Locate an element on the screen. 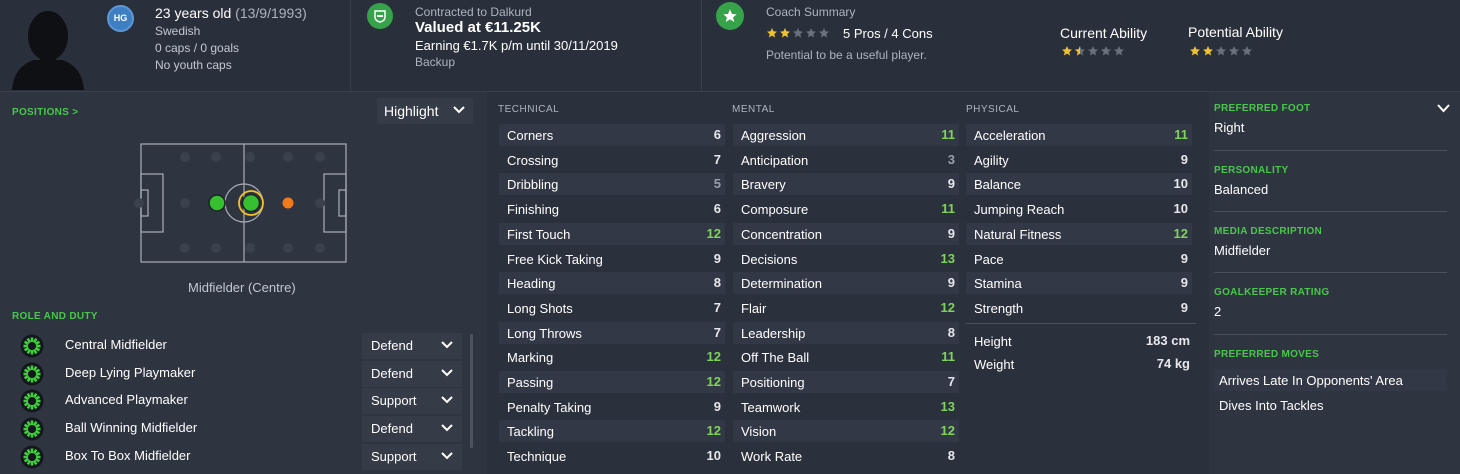 This screenshot has height=474, width=1460. role-duty-title: ROLE AND DUTY is located at coordinates (55, 316).